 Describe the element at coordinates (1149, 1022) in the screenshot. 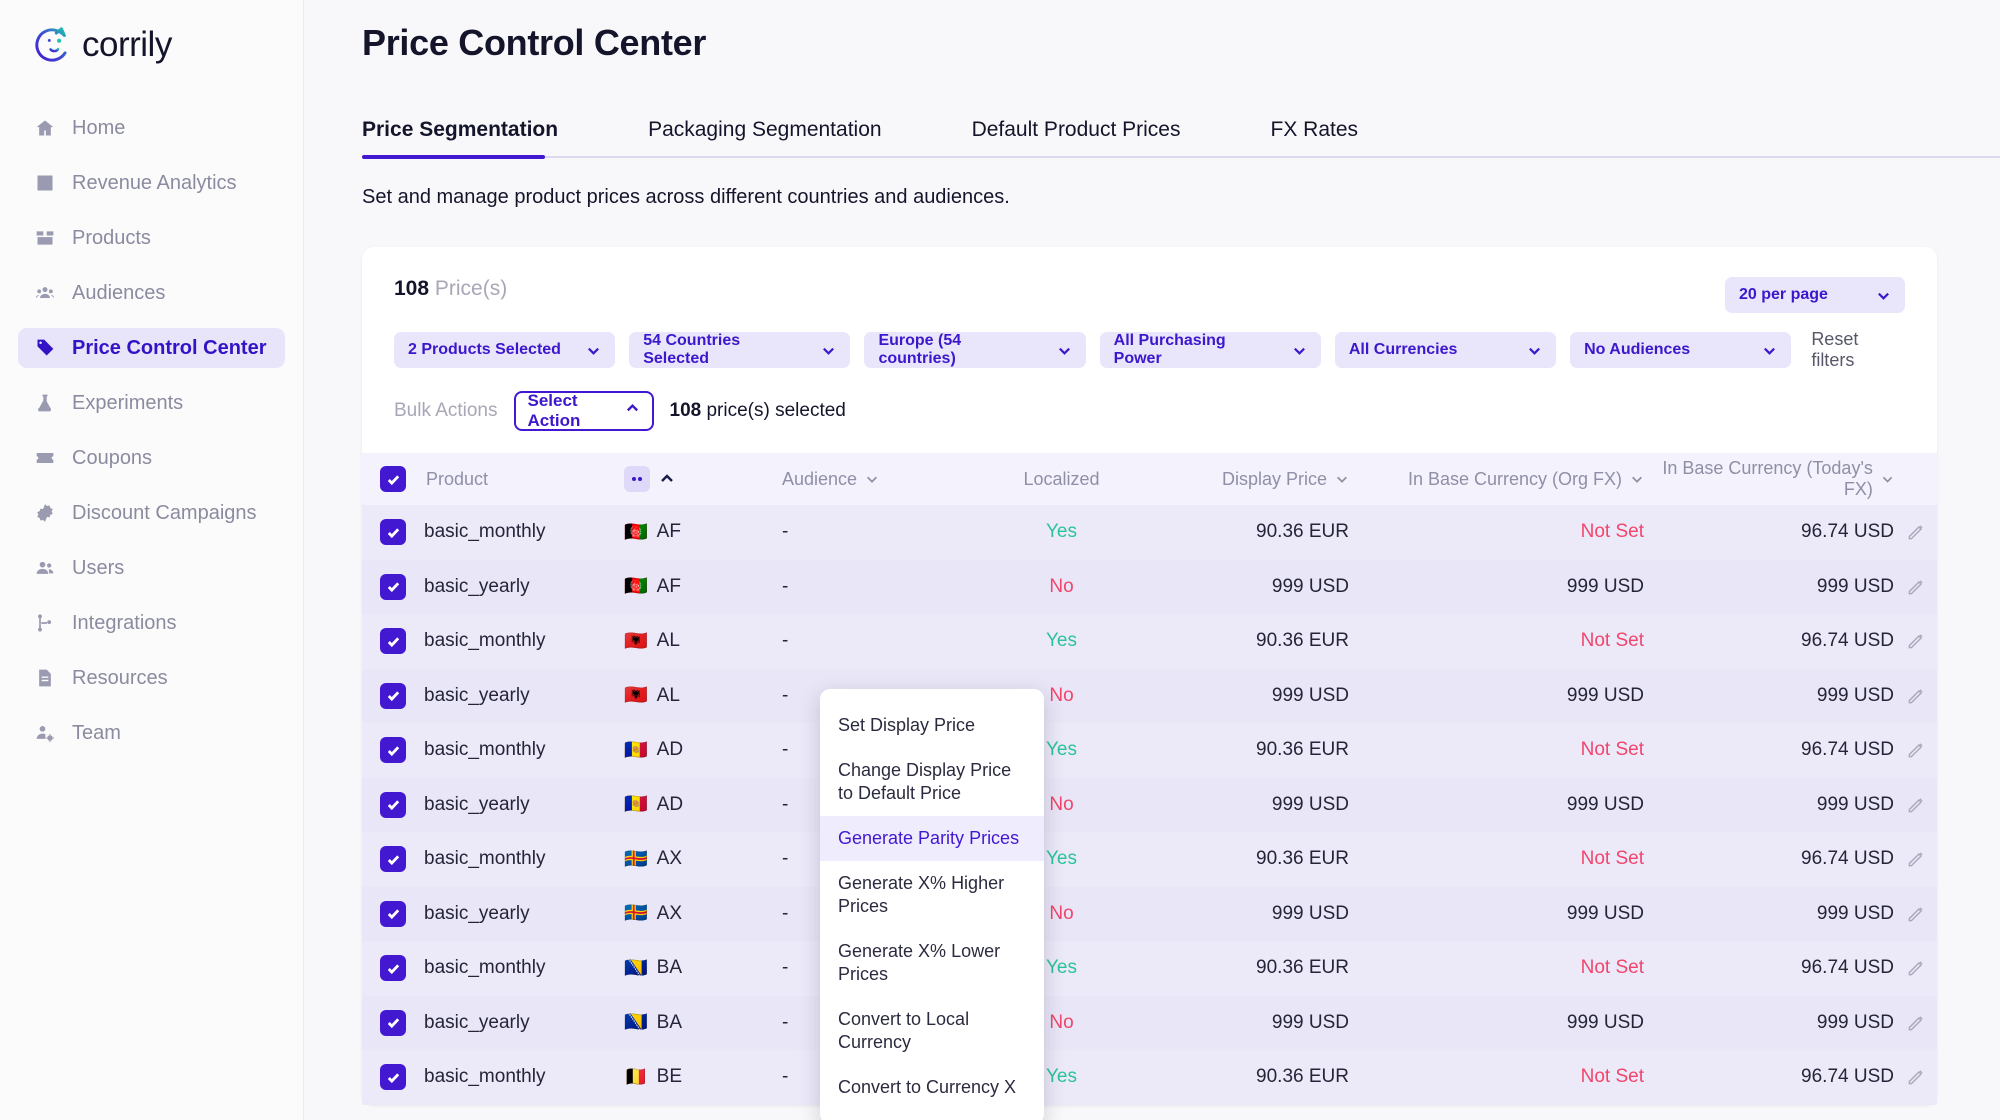

I see `table-row: basic_yearly 🇧🇦 BA - No 999 USD 999 USD 999 USD` at that location.